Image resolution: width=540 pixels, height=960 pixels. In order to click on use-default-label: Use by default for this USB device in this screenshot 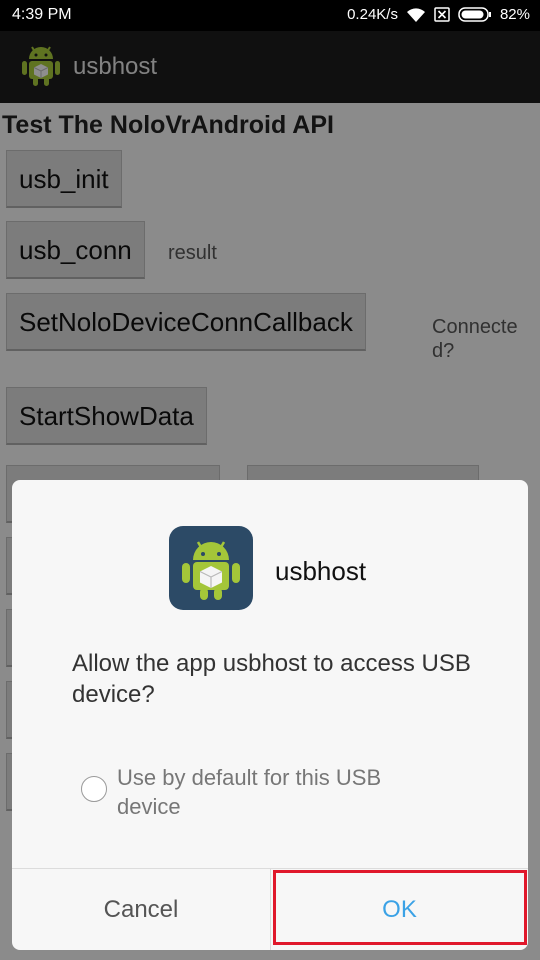, I will do `click(277, 792)`.